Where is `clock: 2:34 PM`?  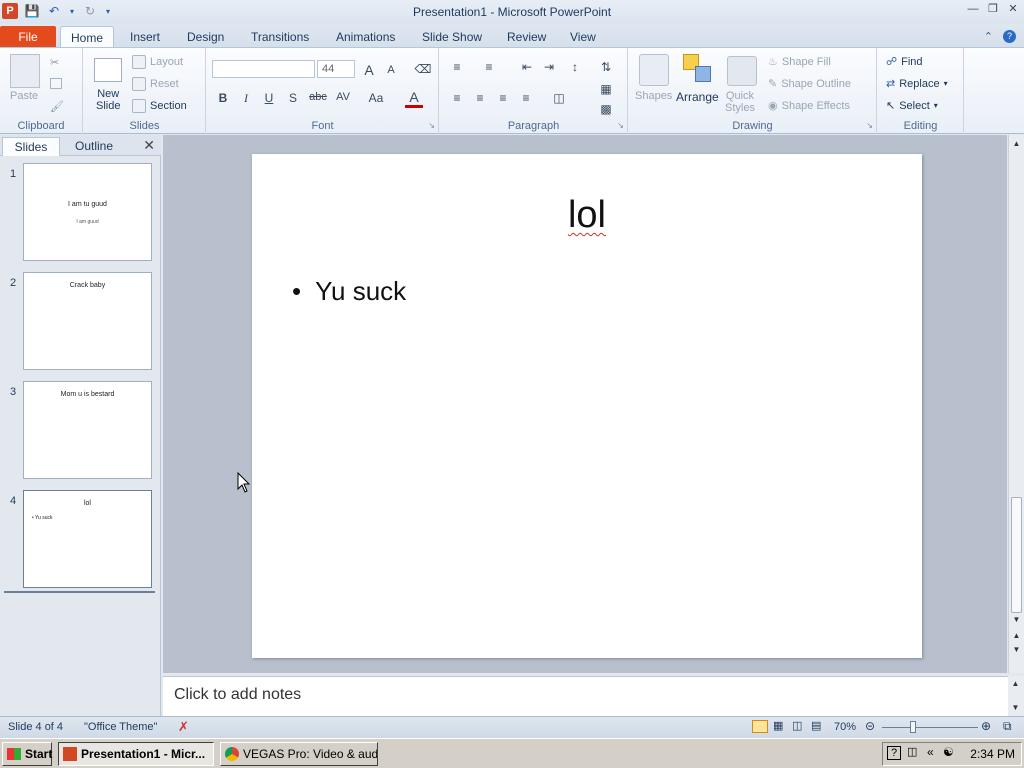 clock: 2:34 PM is located at coordinates (992, 754).